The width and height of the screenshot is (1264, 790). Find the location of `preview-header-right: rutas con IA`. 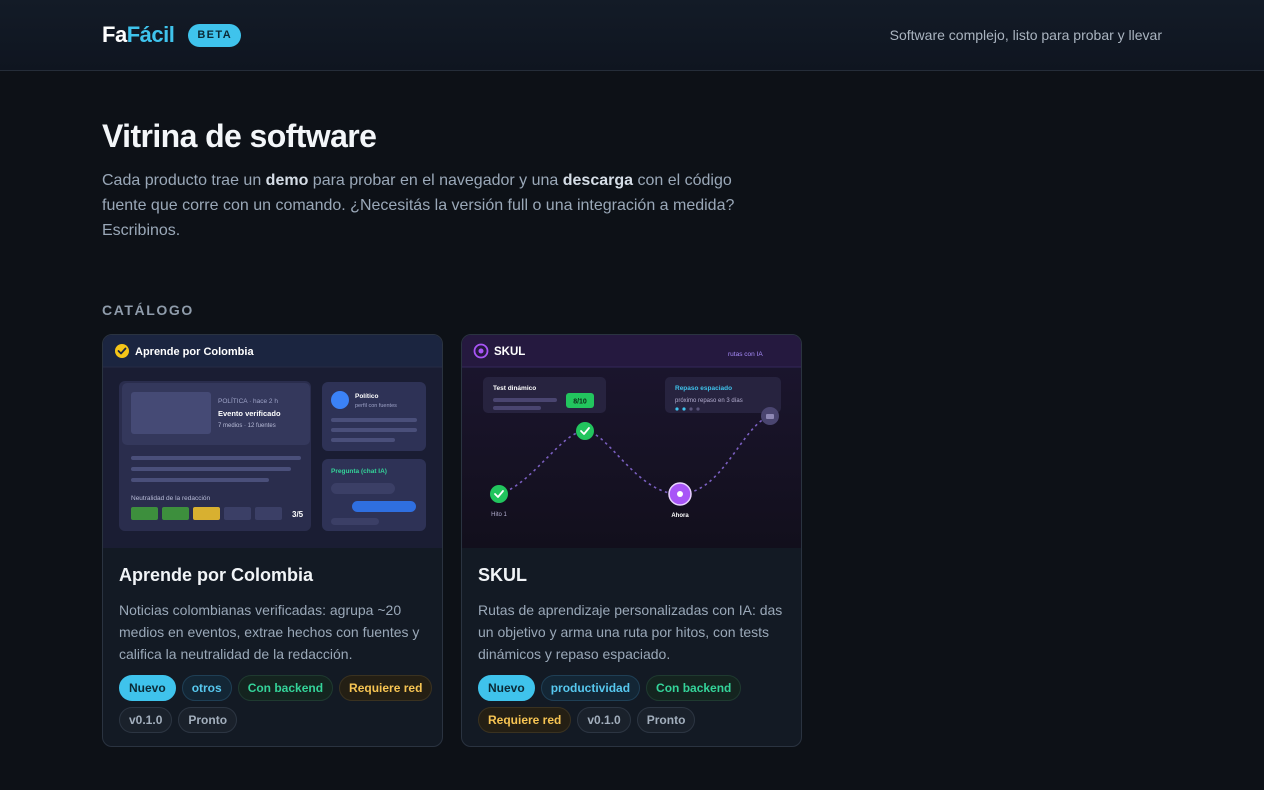

preview-header-right: rutas con IA is located at coordinates (745, 354).